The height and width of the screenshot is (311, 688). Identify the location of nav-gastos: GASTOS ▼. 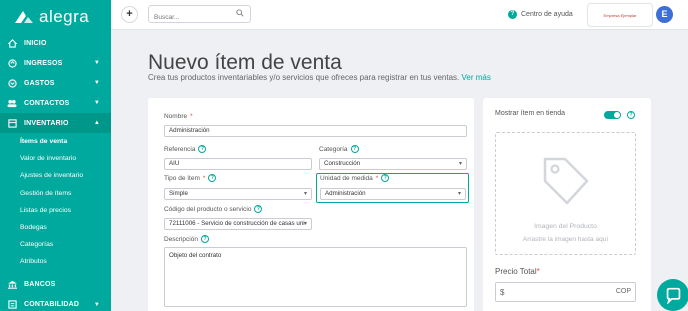
(55, 83).